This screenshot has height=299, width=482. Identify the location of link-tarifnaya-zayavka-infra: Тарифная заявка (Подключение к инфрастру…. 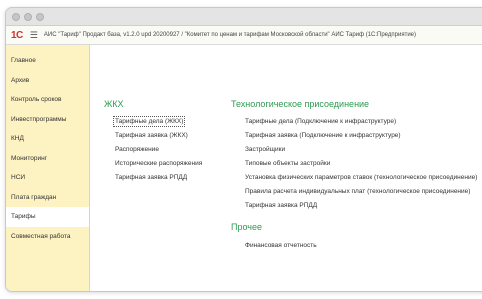
(323, 135).